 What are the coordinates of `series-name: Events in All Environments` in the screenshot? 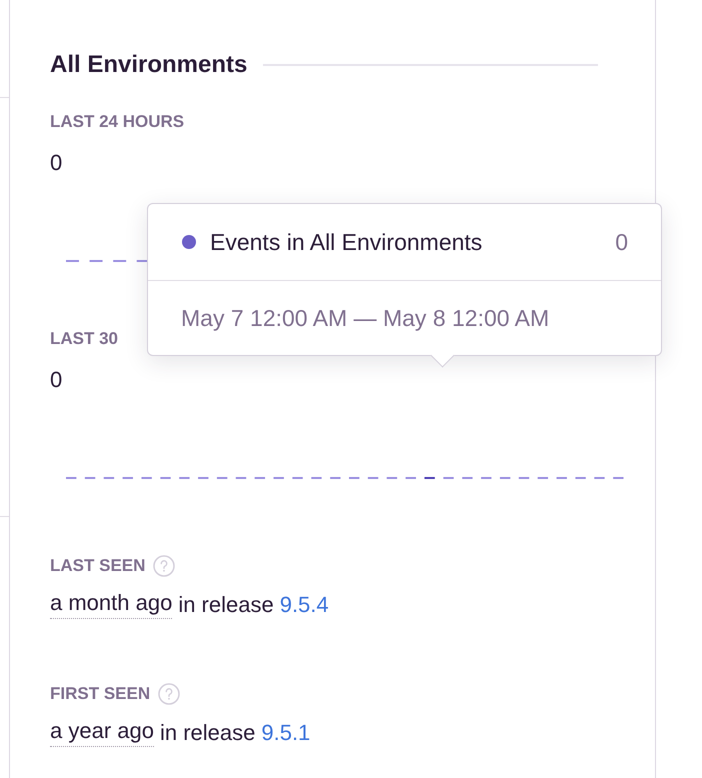 It's located at (347, 242).